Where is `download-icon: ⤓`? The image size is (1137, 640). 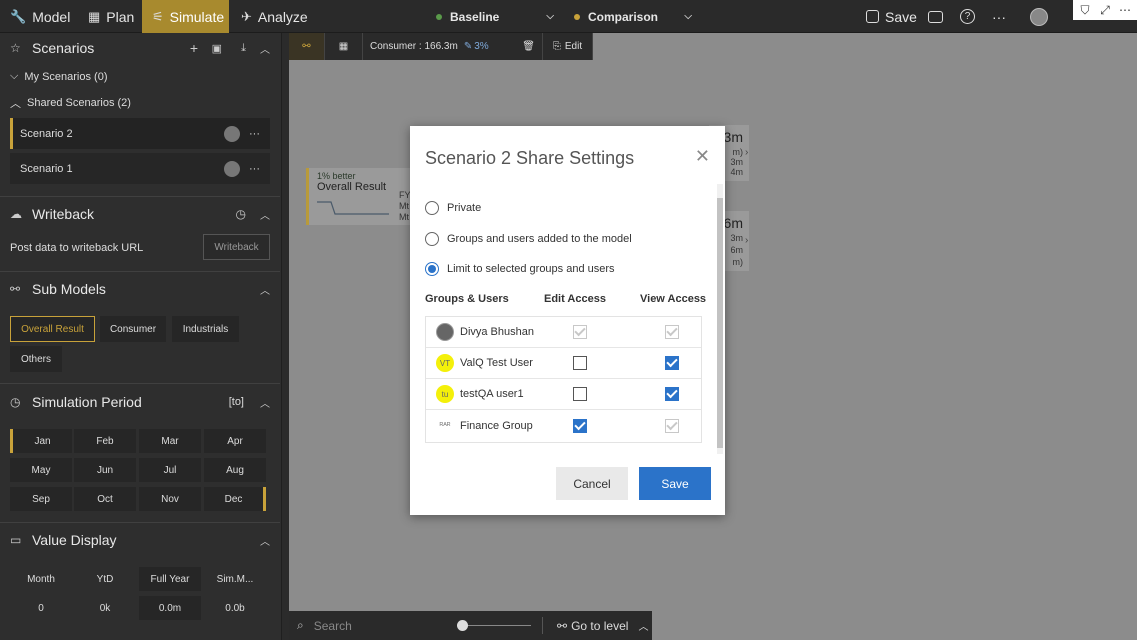 download-icon: ⤓ is located at coordinates (243, 48).